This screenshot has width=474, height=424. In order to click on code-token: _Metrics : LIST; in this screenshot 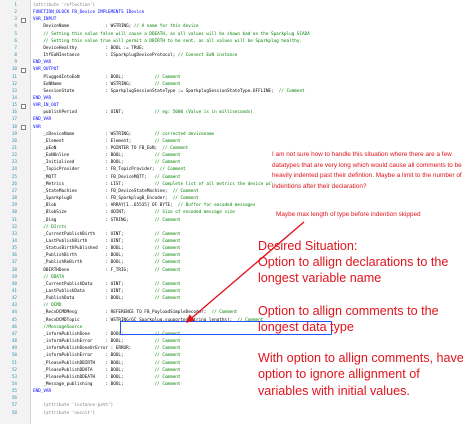, I will do `click(94, 184)`.